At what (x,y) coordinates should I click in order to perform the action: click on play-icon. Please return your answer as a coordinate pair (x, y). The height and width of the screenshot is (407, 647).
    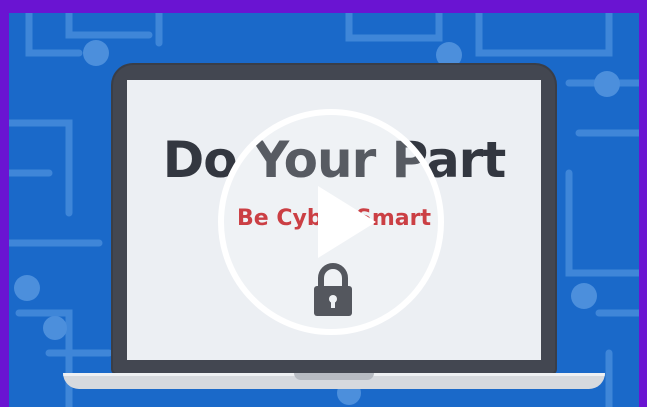
    Looking at the image, I should click on (347, 222).